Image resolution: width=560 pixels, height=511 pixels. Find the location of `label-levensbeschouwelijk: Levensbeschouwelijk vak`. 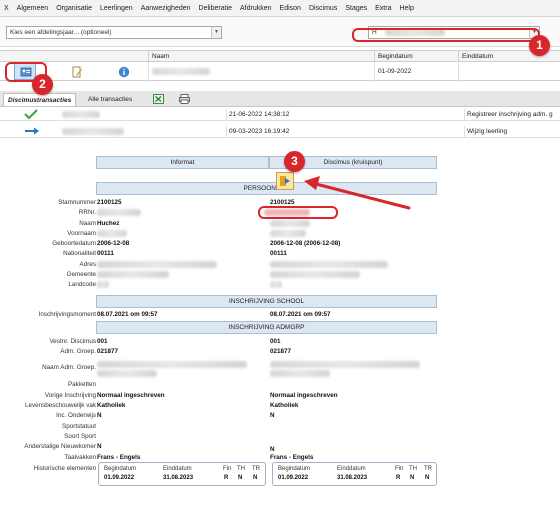

label-levensbeschouwelijk: Levensbeschouwelijk vak is located at coordinates (60, 405).